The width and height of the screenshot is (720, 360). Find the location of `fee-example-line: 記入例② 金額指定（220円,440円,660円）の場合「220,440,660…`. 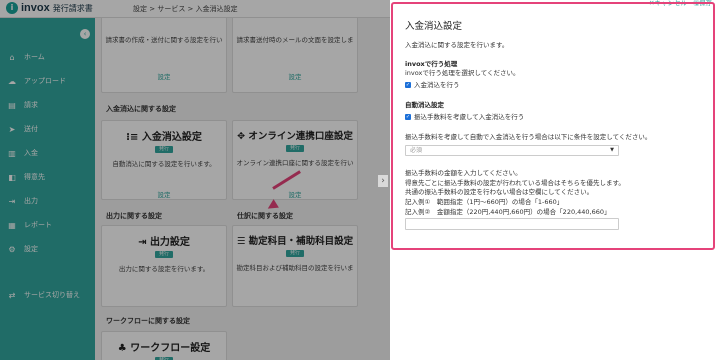

fee-example-line: 記入例② 金額指定（220円,440円,660円）の場合「220,440,660… is located at coordinates (508, 212).